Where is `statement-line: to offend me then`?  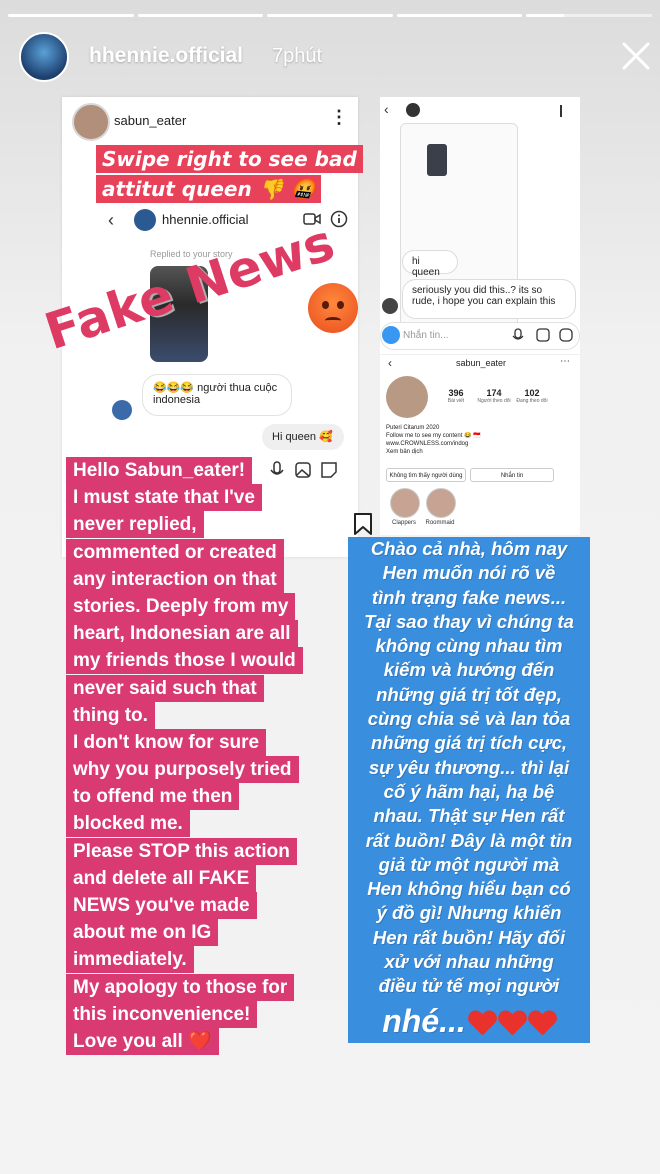
statement-line: to offend me then is located at coordinates (153, 797).